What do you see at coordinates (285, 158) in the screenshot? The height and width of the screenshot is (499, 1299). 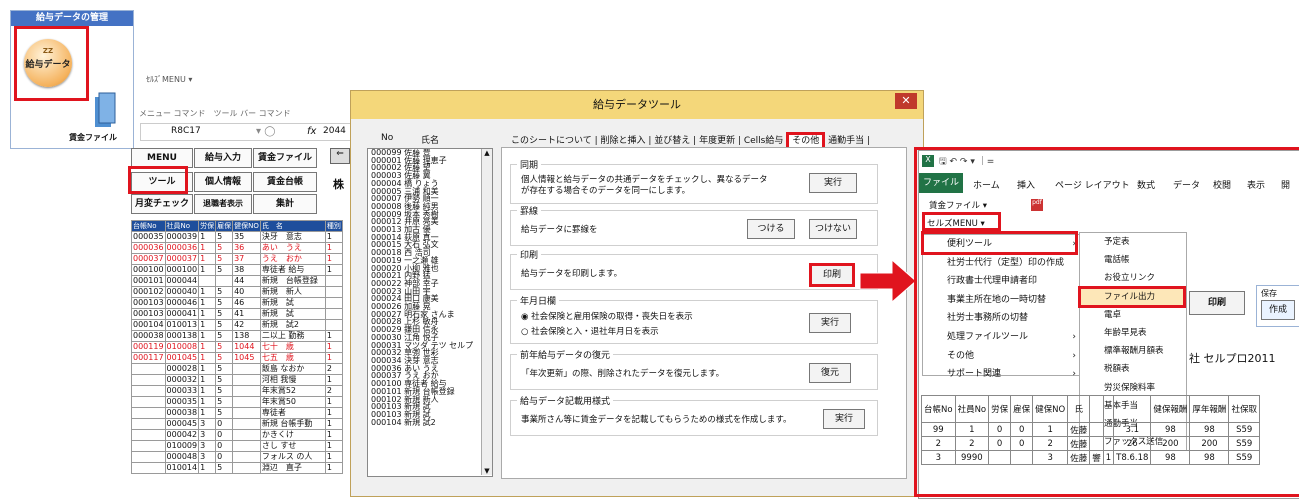 I see `chingin-file-button: 賃金ファイル` at bounding box center [285, 158].